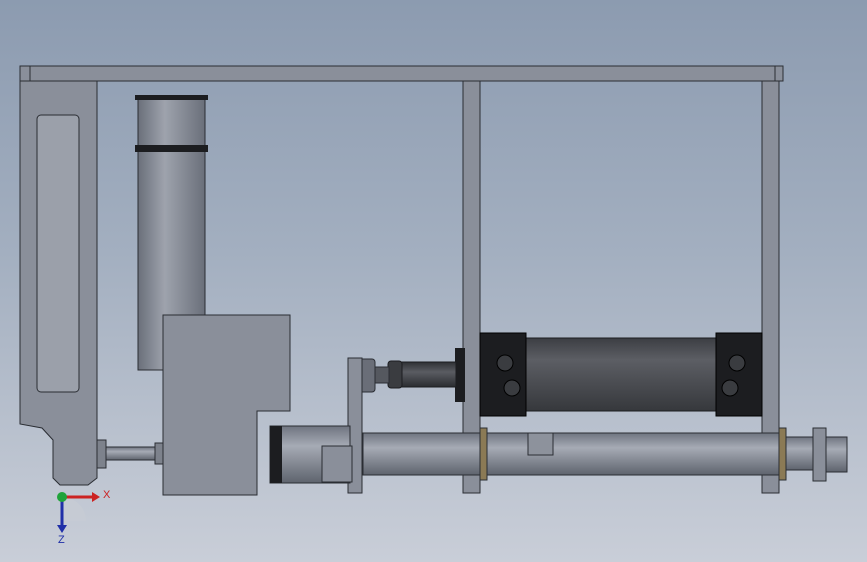 The width and height of the screenshot is (867, 562). What do you see at coordinates (401, 73) in the screenshot?
I see `top-frame-rail` at bounding box center [401, 73].